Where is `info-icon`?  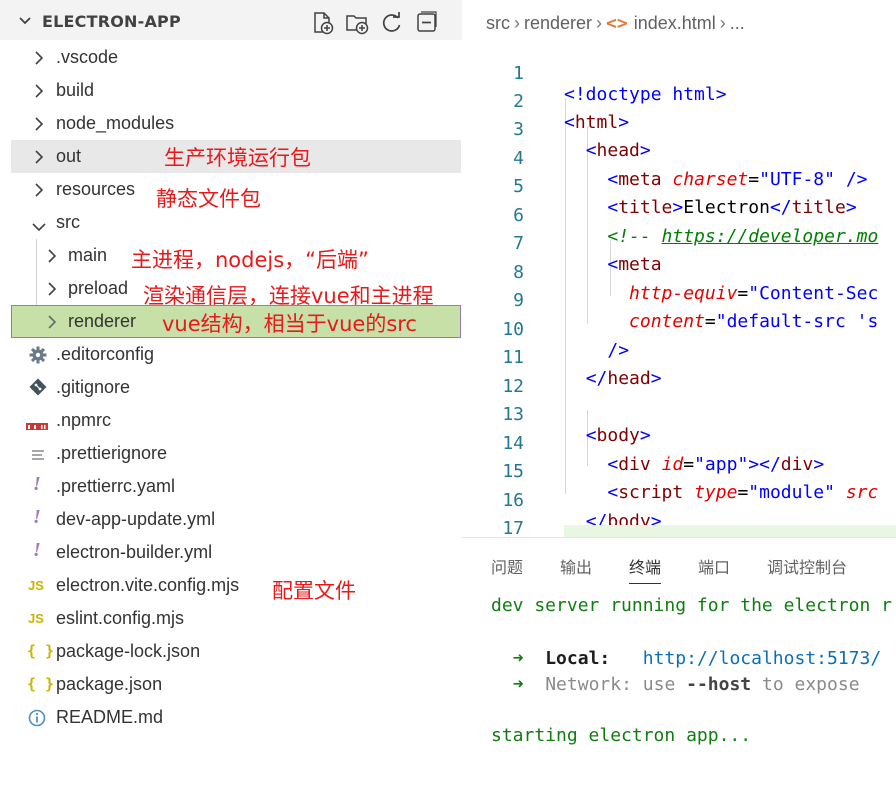
info-icon is located at coordinates (37, 720).